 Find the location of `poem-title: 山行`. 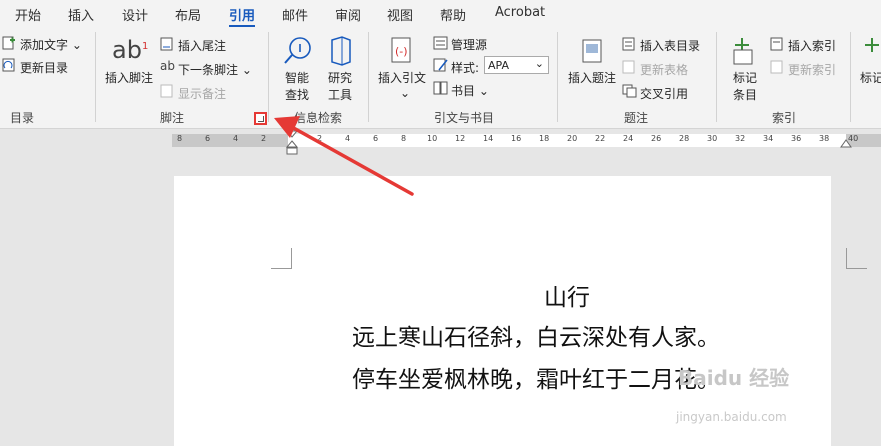

poem-title: 山行 is located at coordinates (567, 295).